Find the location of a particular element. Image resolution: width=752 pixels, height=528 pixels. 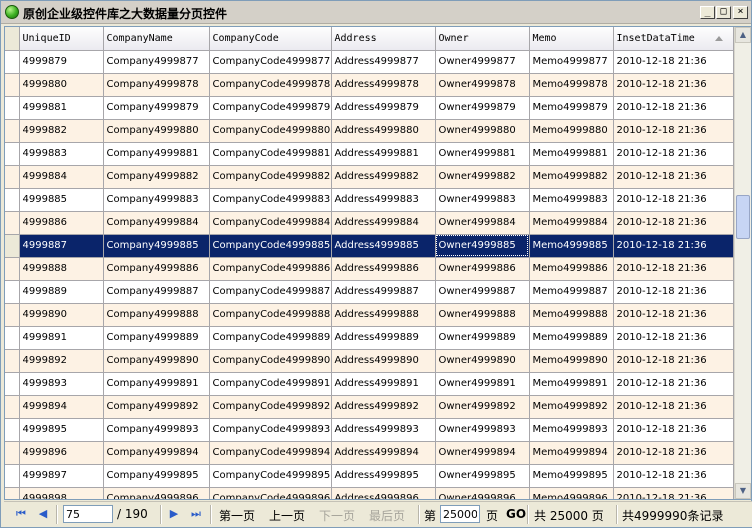

cell-owner: Owner4999888 is located at coordinates (482, 315).